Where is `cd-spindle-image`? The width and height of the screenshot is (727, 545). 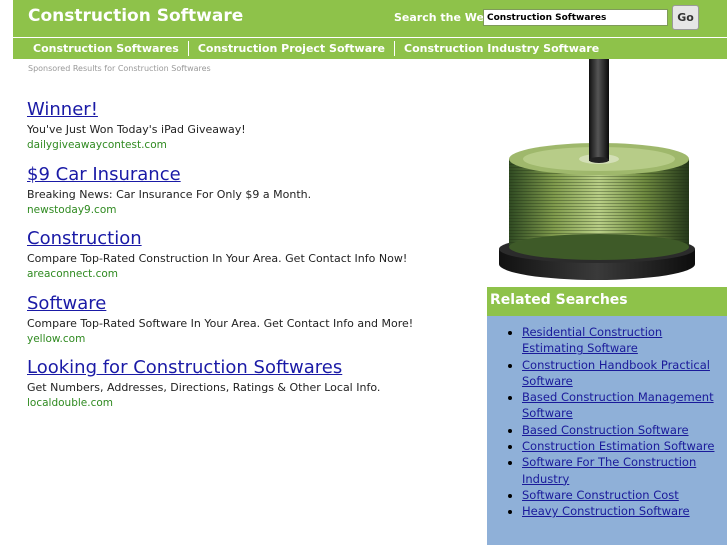 cd-spindle-image is located at coordinates (600, 173).